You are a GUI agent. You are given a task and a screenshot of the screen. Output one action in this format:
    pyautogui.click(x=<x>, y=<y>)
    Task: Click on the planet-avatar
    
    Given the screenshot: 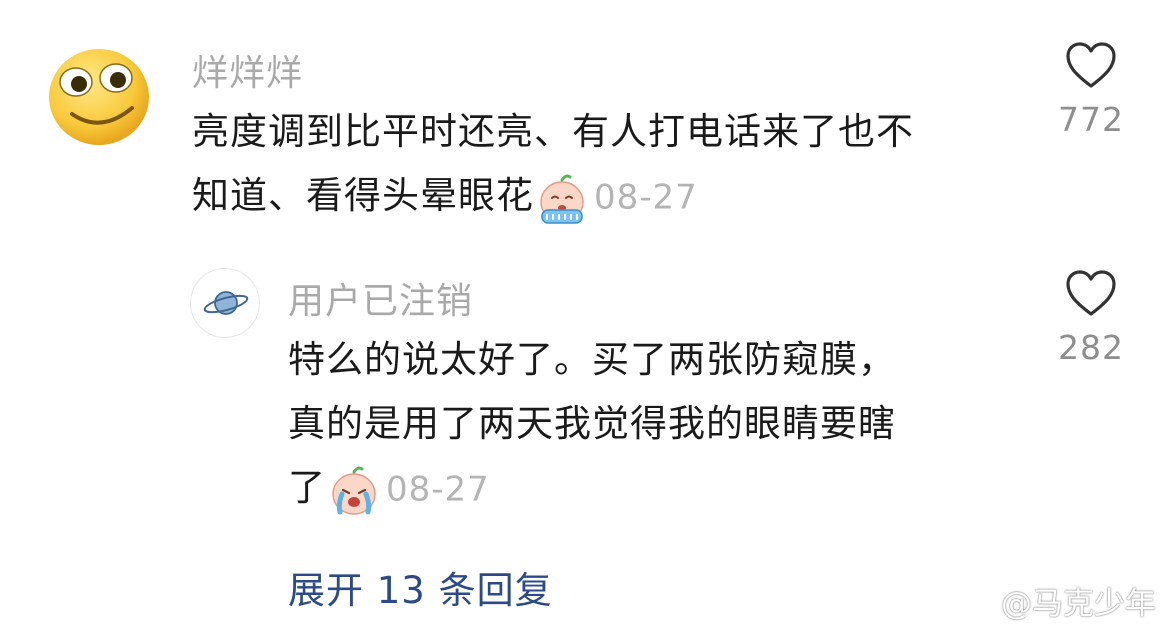 What is the action you would take?
    pyautogui.click(x=225, y=303)
    